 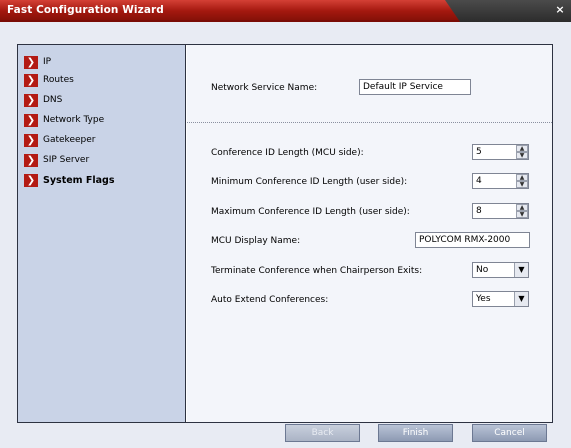 I want to click on section-divider, so click(x=369, y=122).